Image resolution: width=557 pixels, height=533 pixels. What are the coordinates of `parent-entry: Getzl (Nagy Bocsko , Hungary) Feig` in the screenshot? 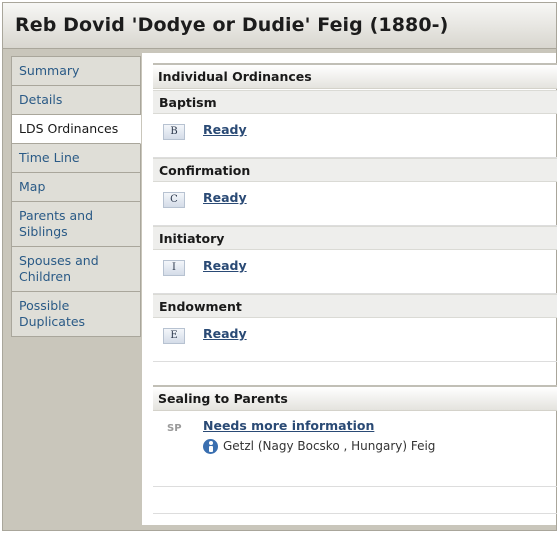 It's located at (319, 446).